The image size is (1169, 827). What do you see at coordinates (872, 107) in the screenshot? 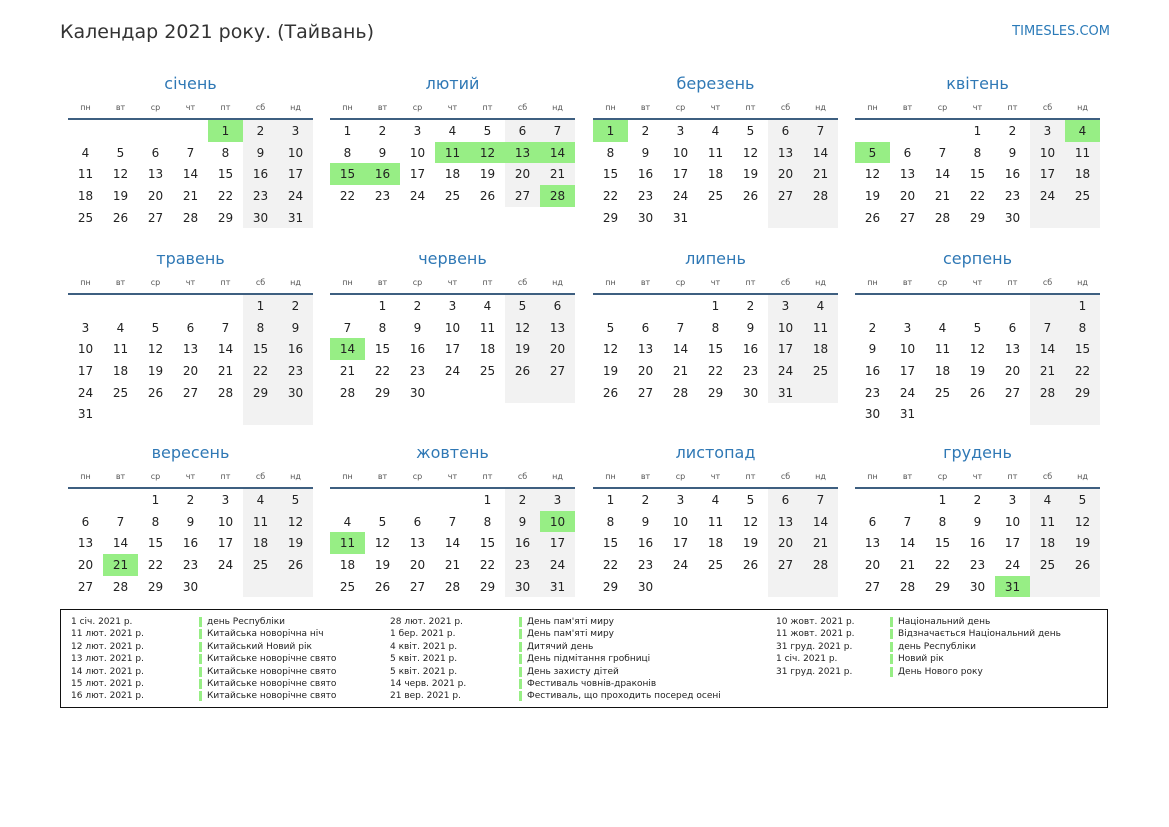
I see `weekday-label: пн` at bounding box center [872, 107].